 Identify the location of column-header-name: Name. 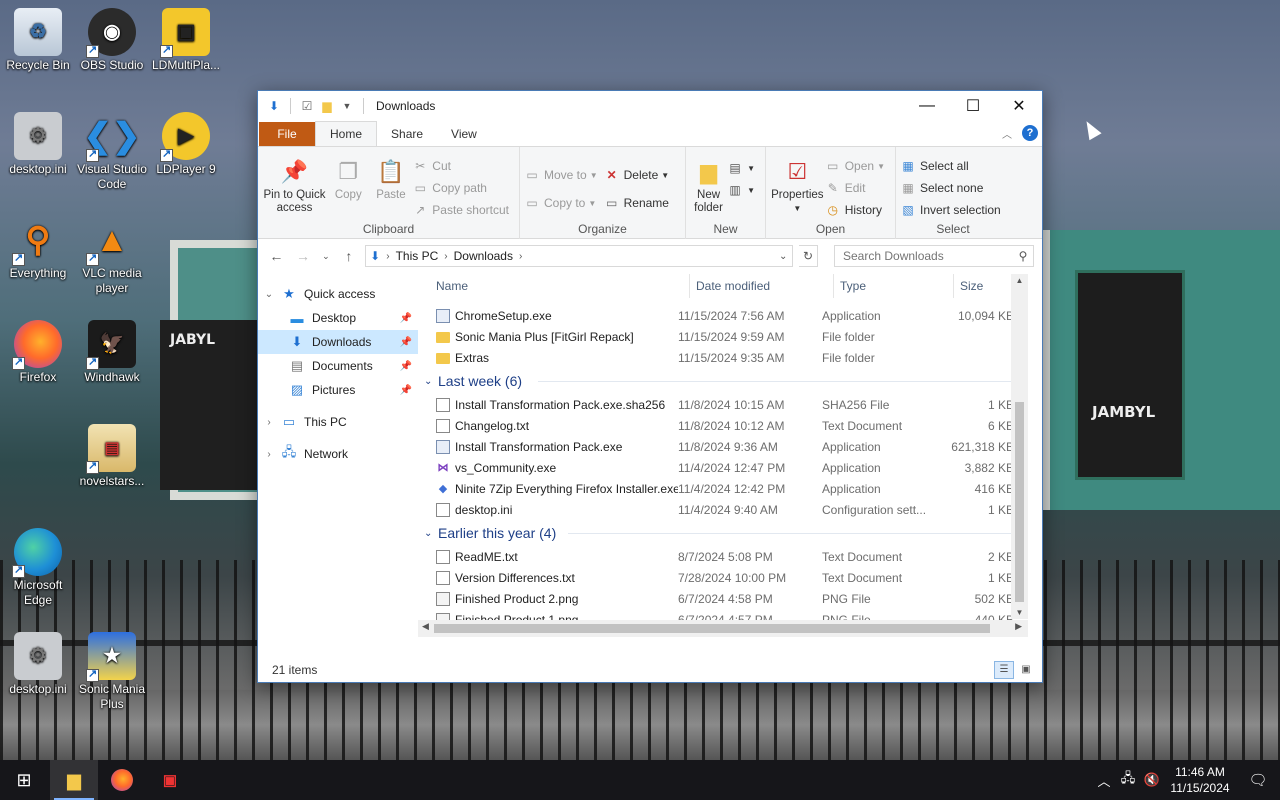
(554, 286).